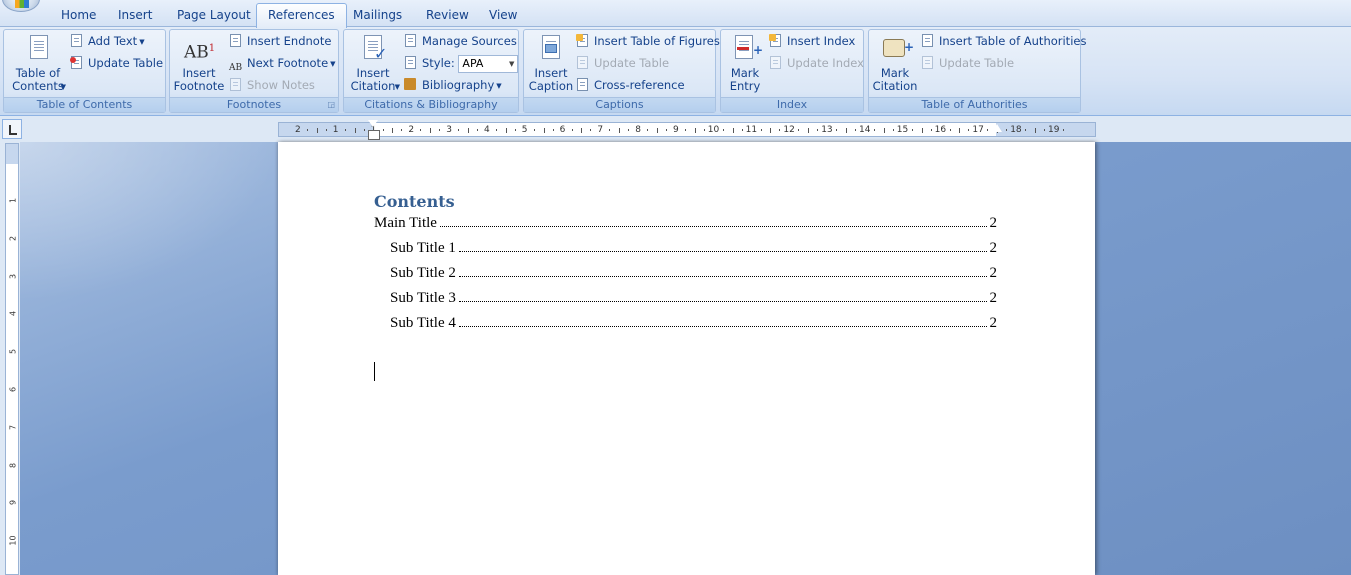 This screenshot has width=1351, height=575. What do you see at coordinates (423, 248) in the screenshot?
I see `toc-entry-text: Sub Title 1` at bounding box center [423, 248].